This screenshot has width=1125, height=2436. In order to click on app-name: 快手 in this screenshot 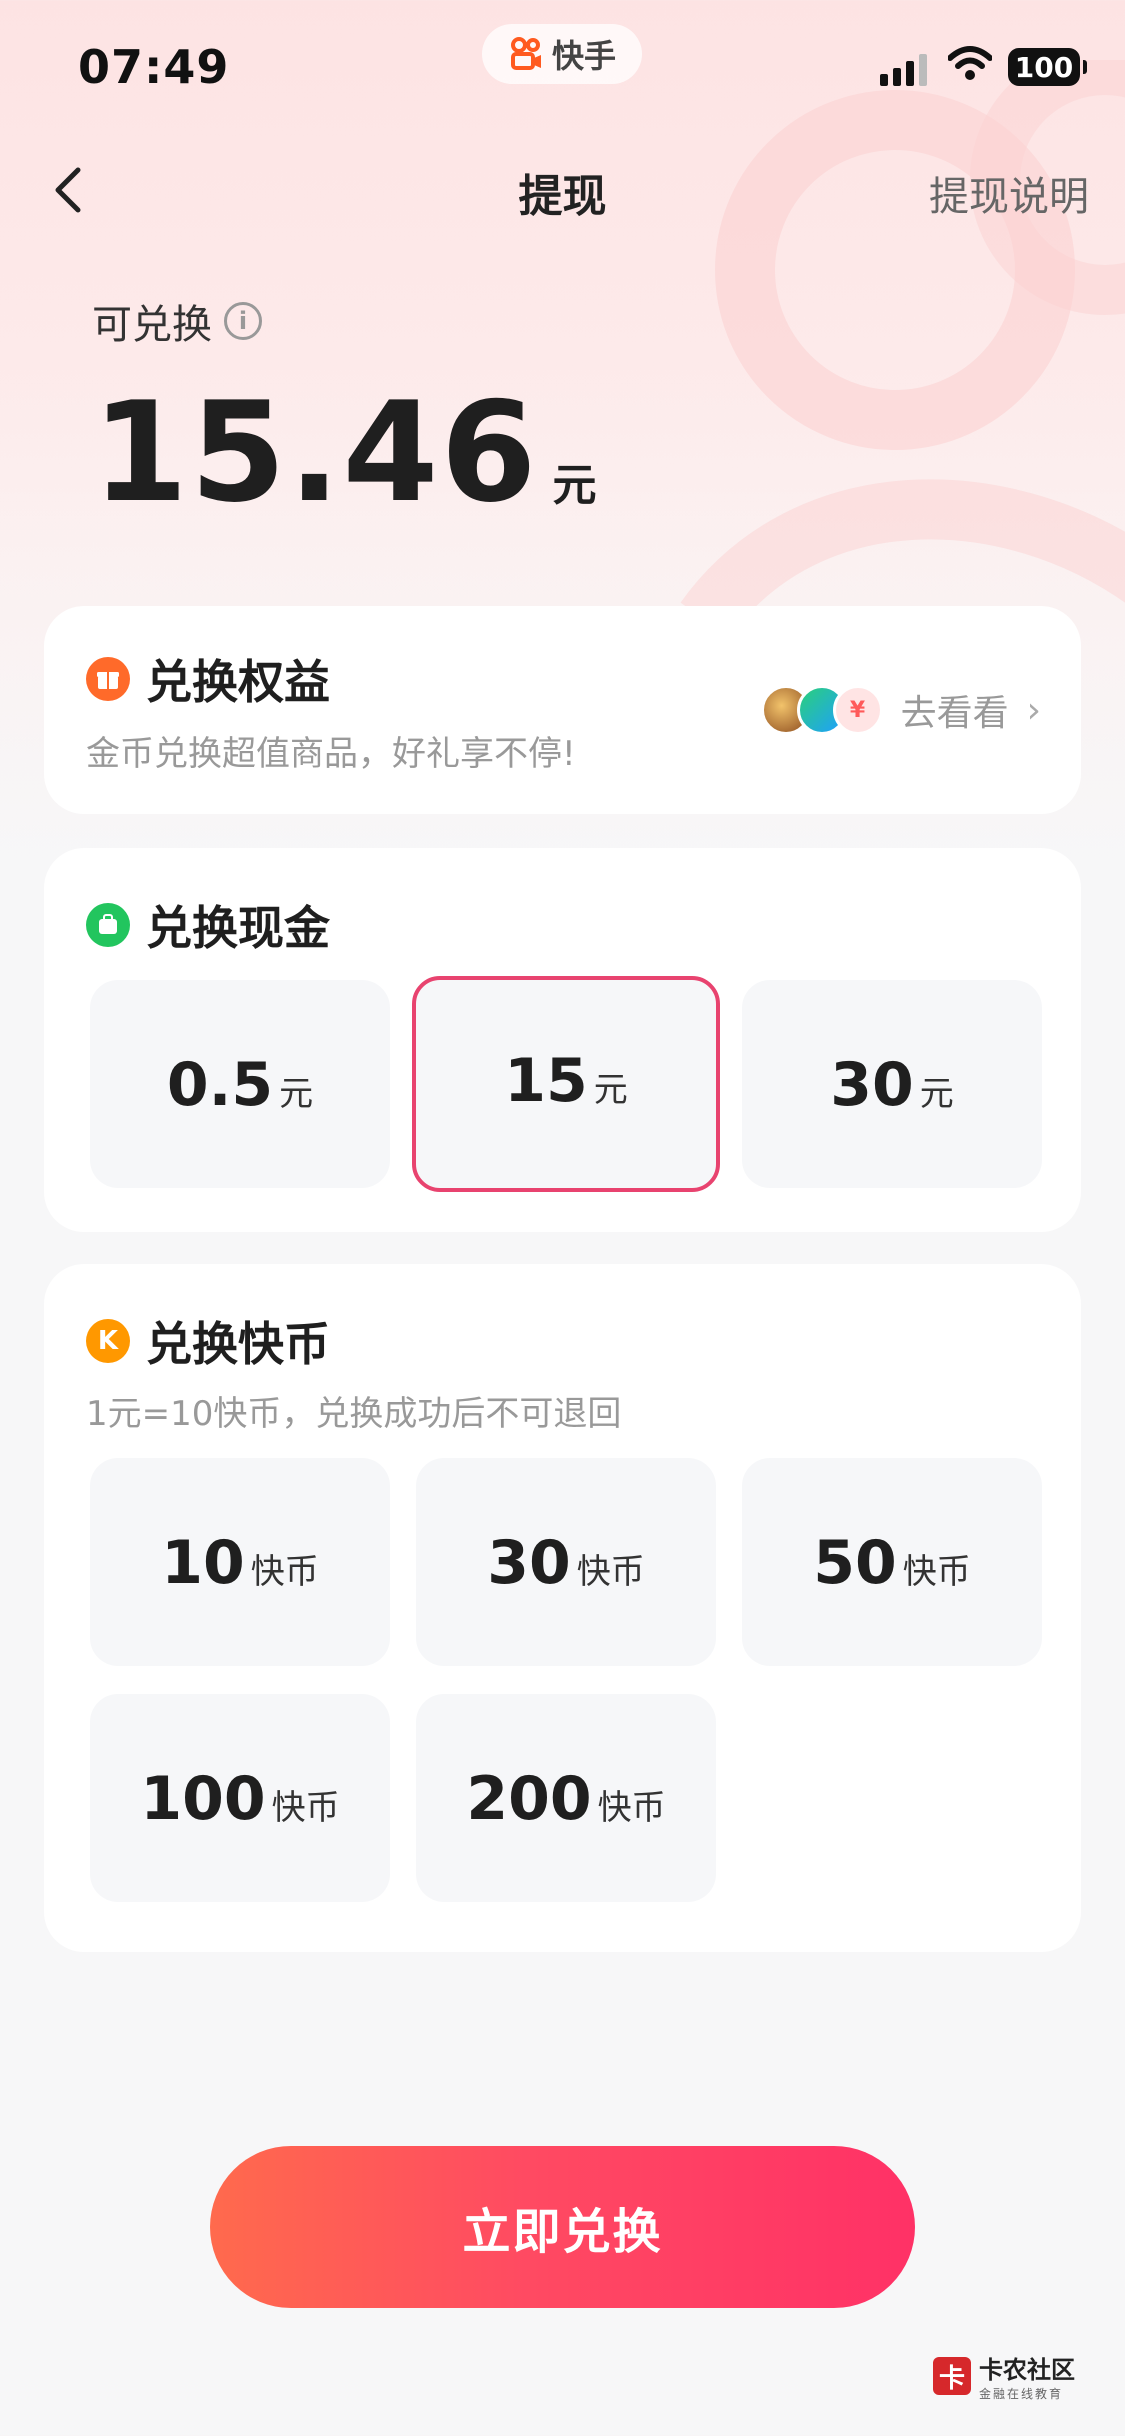, I will do `click(583, 56)`.